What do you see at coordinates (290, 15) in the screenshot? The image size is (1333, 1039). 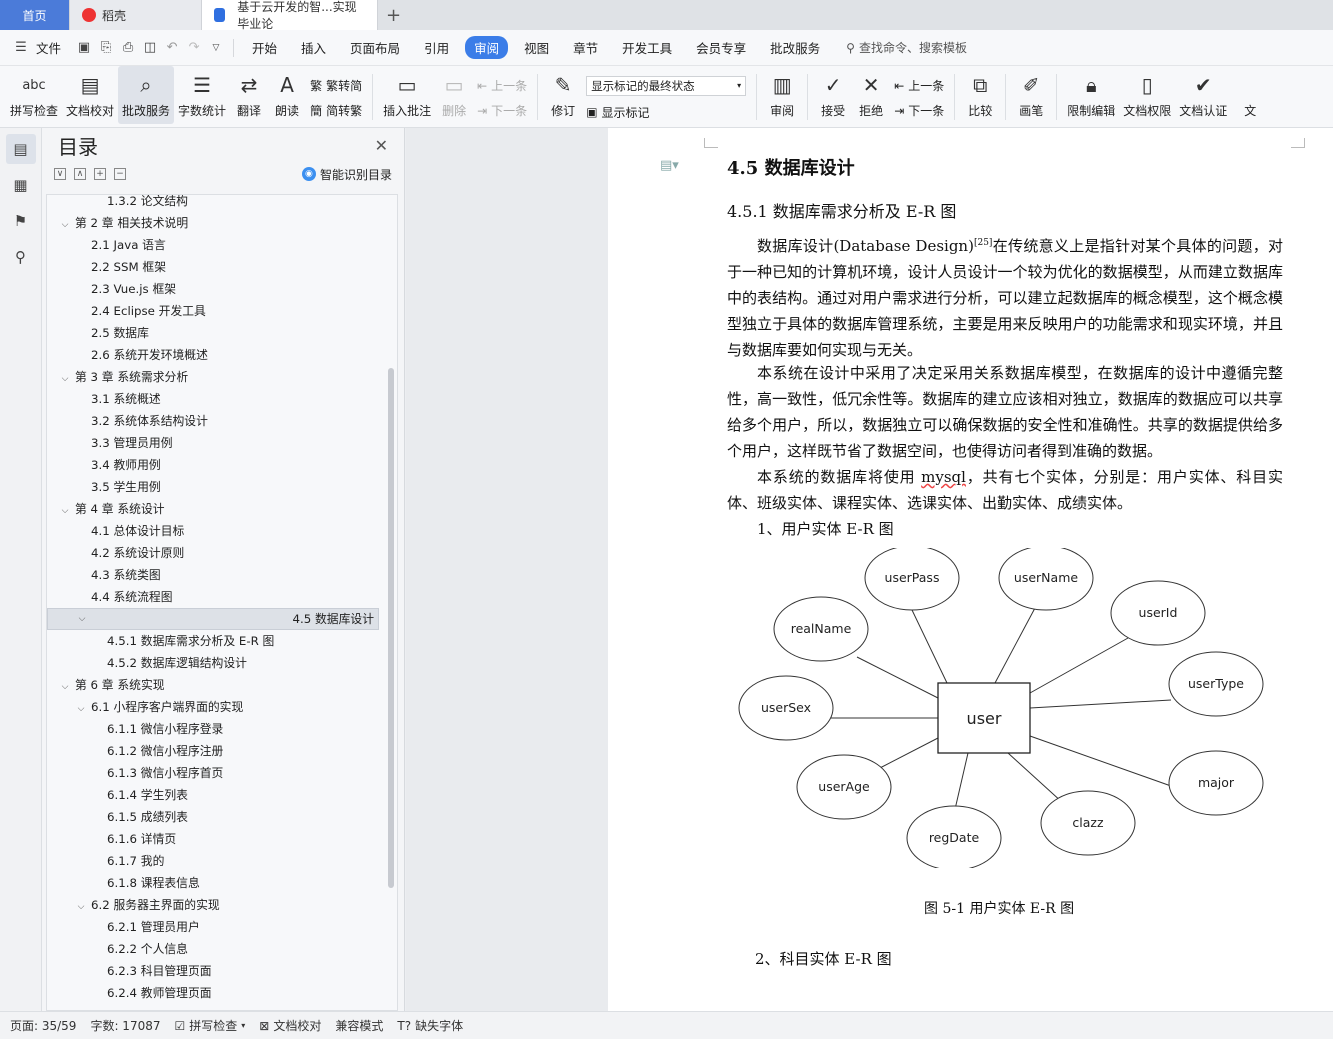 I see `tab-document: 基于云开发的智...实现 毕业论` at bounding box center [290, 15].